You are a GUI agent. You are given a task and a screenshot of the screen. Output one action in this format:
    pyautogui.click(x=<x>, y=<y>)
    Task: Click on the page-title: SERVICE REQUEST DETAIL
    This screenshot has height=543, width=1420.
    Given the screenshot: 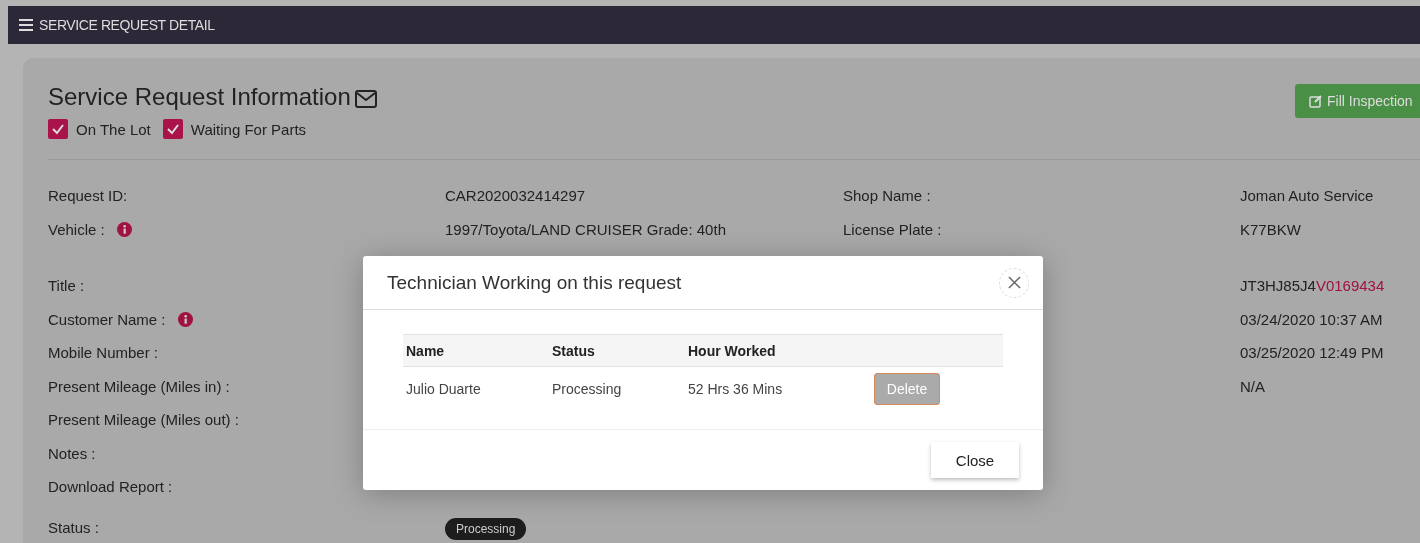 What is the action you would take?
    pyautogui.click(x=127, y=25)
    